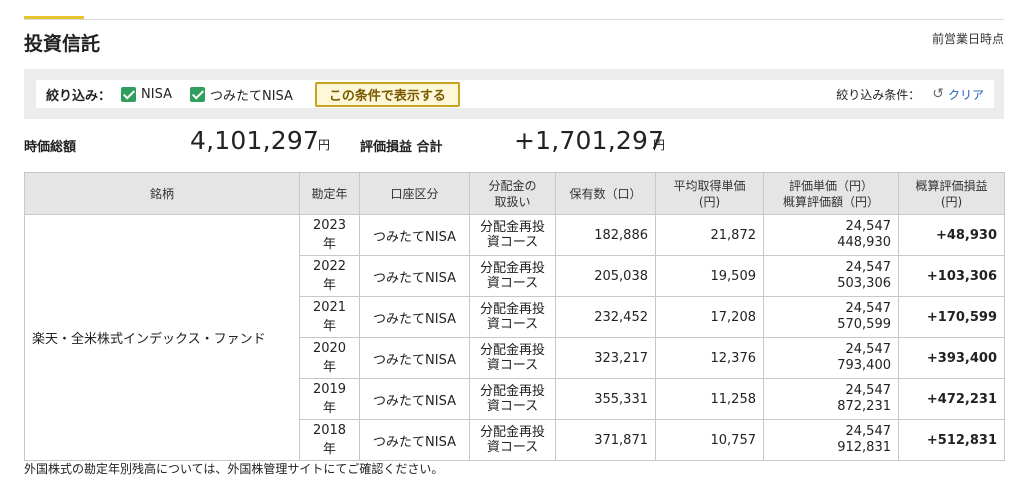  Describe the element at coordinates (709, 235) in the screenshot. I see `cell-avg-cost: 21,872` at that location.